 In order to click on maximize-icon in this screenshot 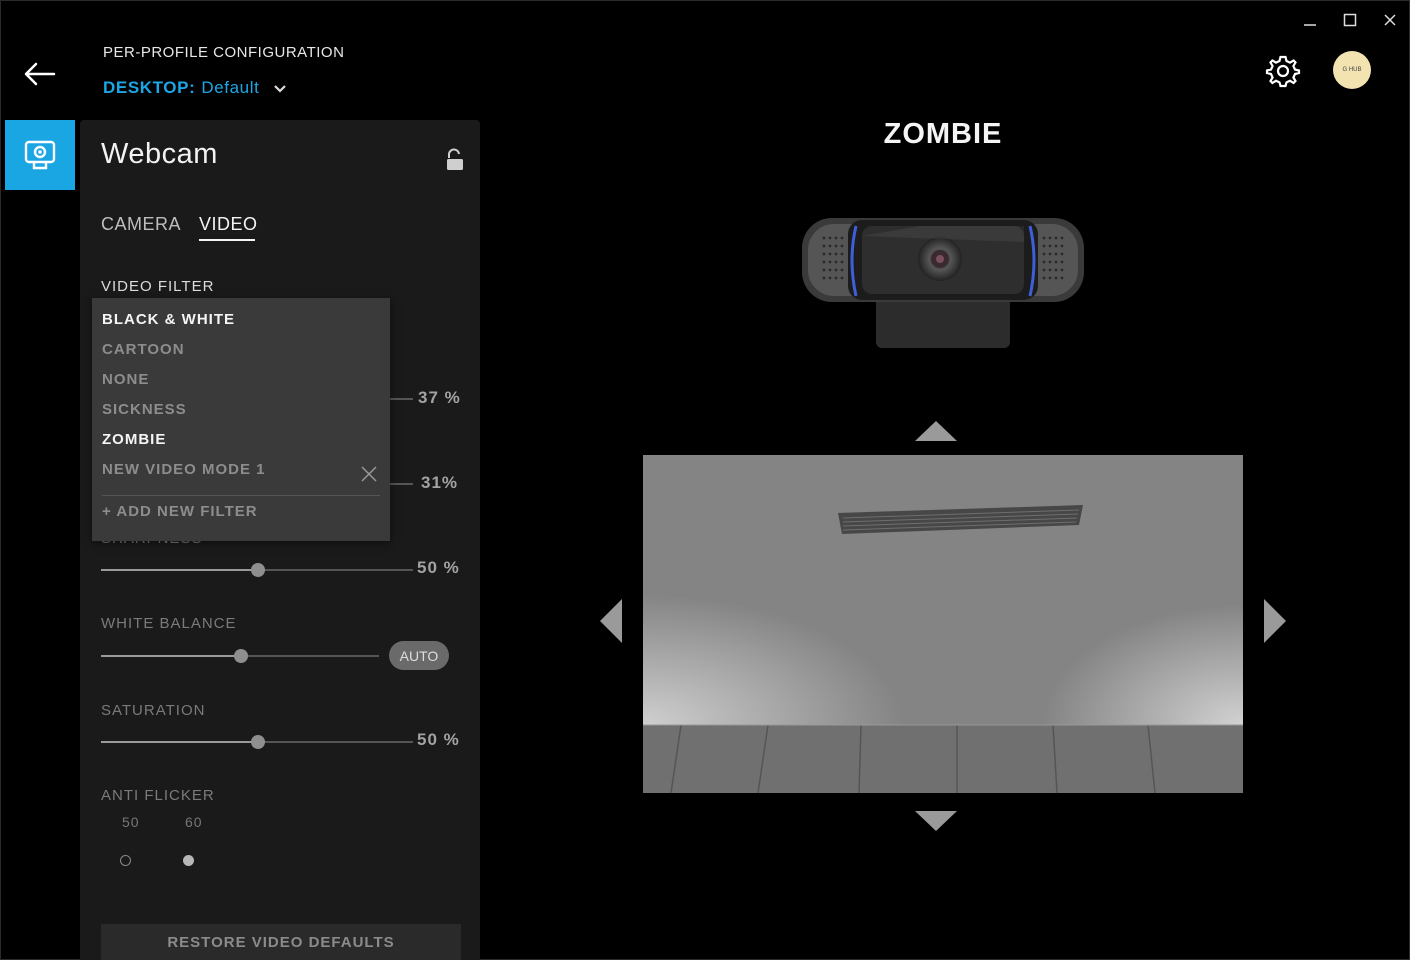, I will do `click(1350, 20)`.